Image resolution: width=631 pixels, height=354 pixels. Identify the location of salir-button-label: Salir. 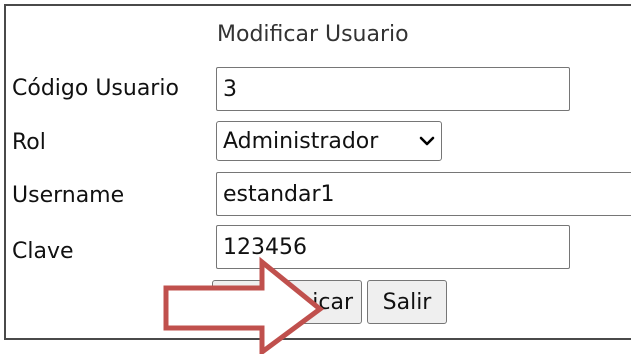
(407, 302).